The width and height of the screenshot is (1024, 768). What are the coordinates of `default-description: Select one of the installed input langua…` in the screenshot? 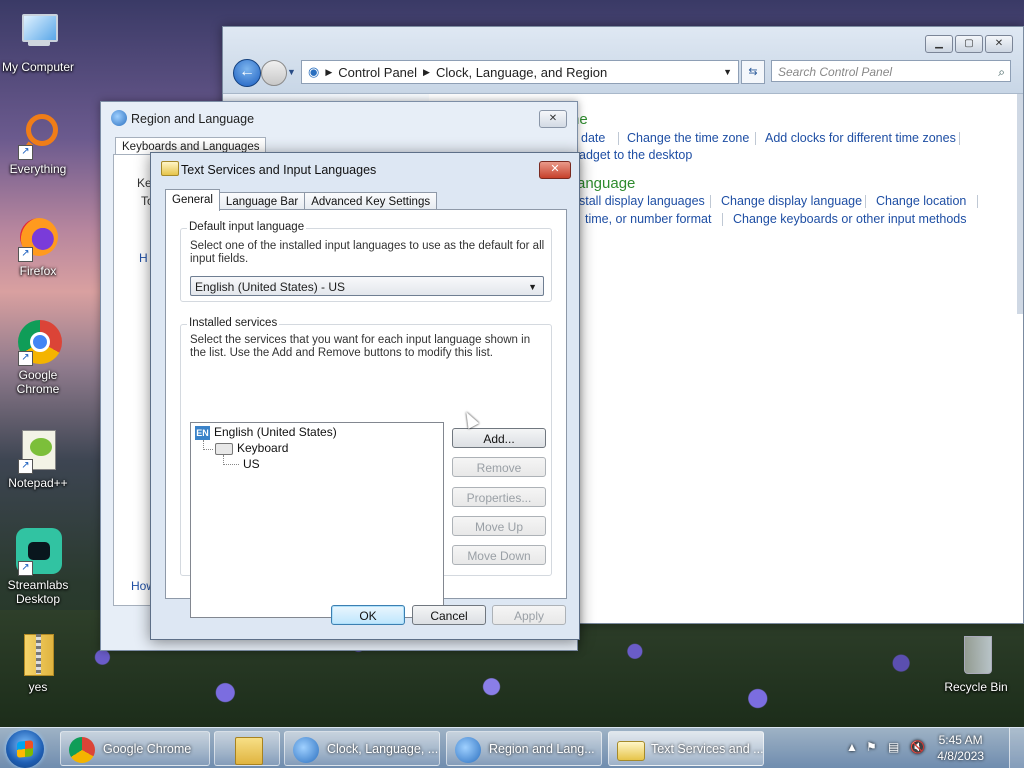 It's located at (367, 252).